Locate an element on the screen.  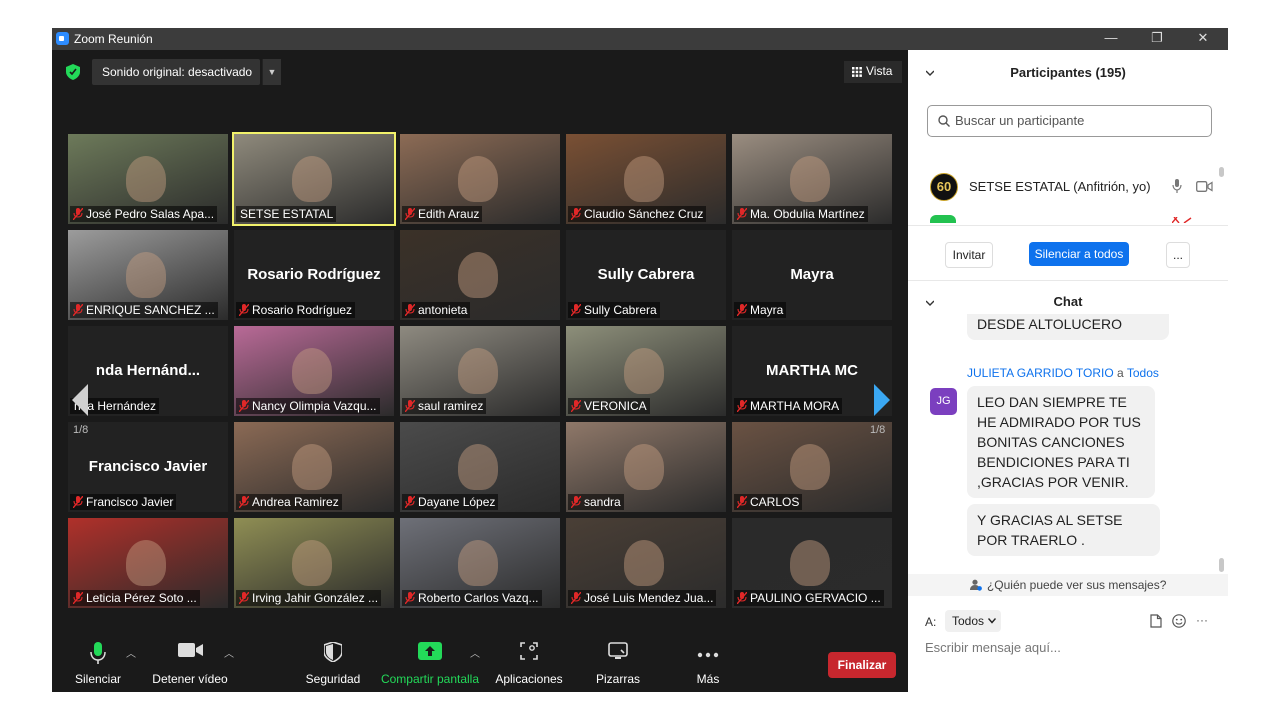
participant-name-label: Claudio Sánchez Cruz is located at coordinates (637, 214).